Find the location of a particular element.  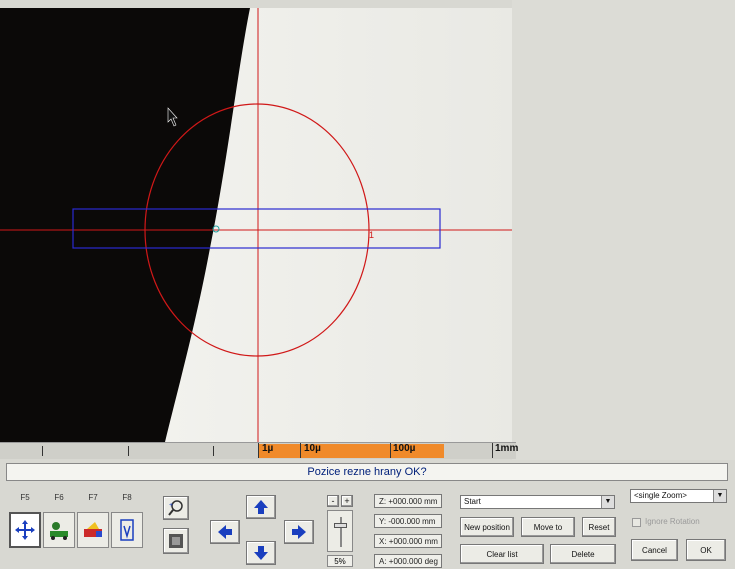

zoom-slider is located at coordinates (340, 531).